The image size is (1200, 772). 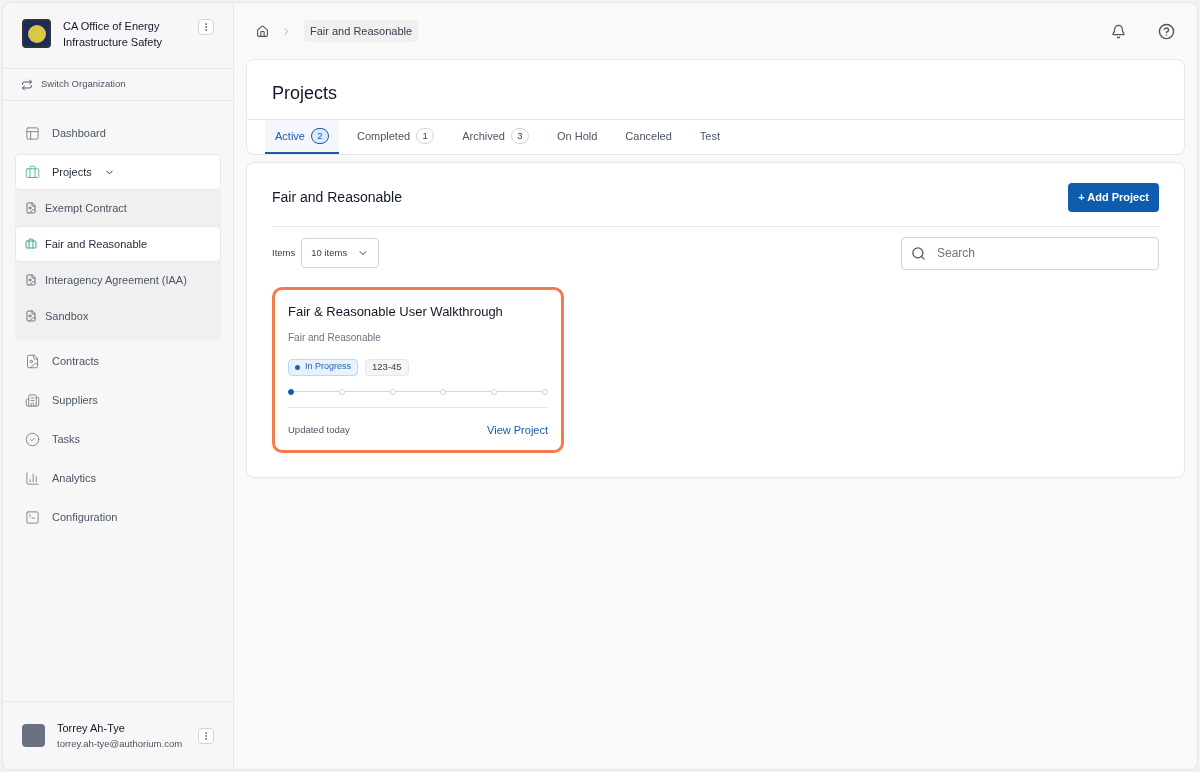 I want to click on organization-logo, so click(x=36, y=33).